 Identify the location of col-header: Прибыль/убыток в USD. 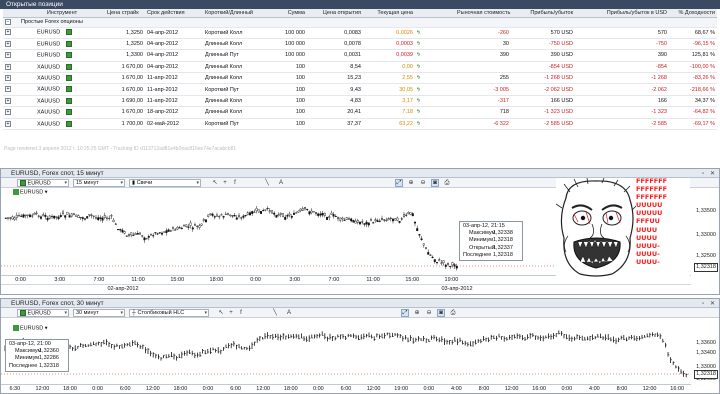
(622, 13).